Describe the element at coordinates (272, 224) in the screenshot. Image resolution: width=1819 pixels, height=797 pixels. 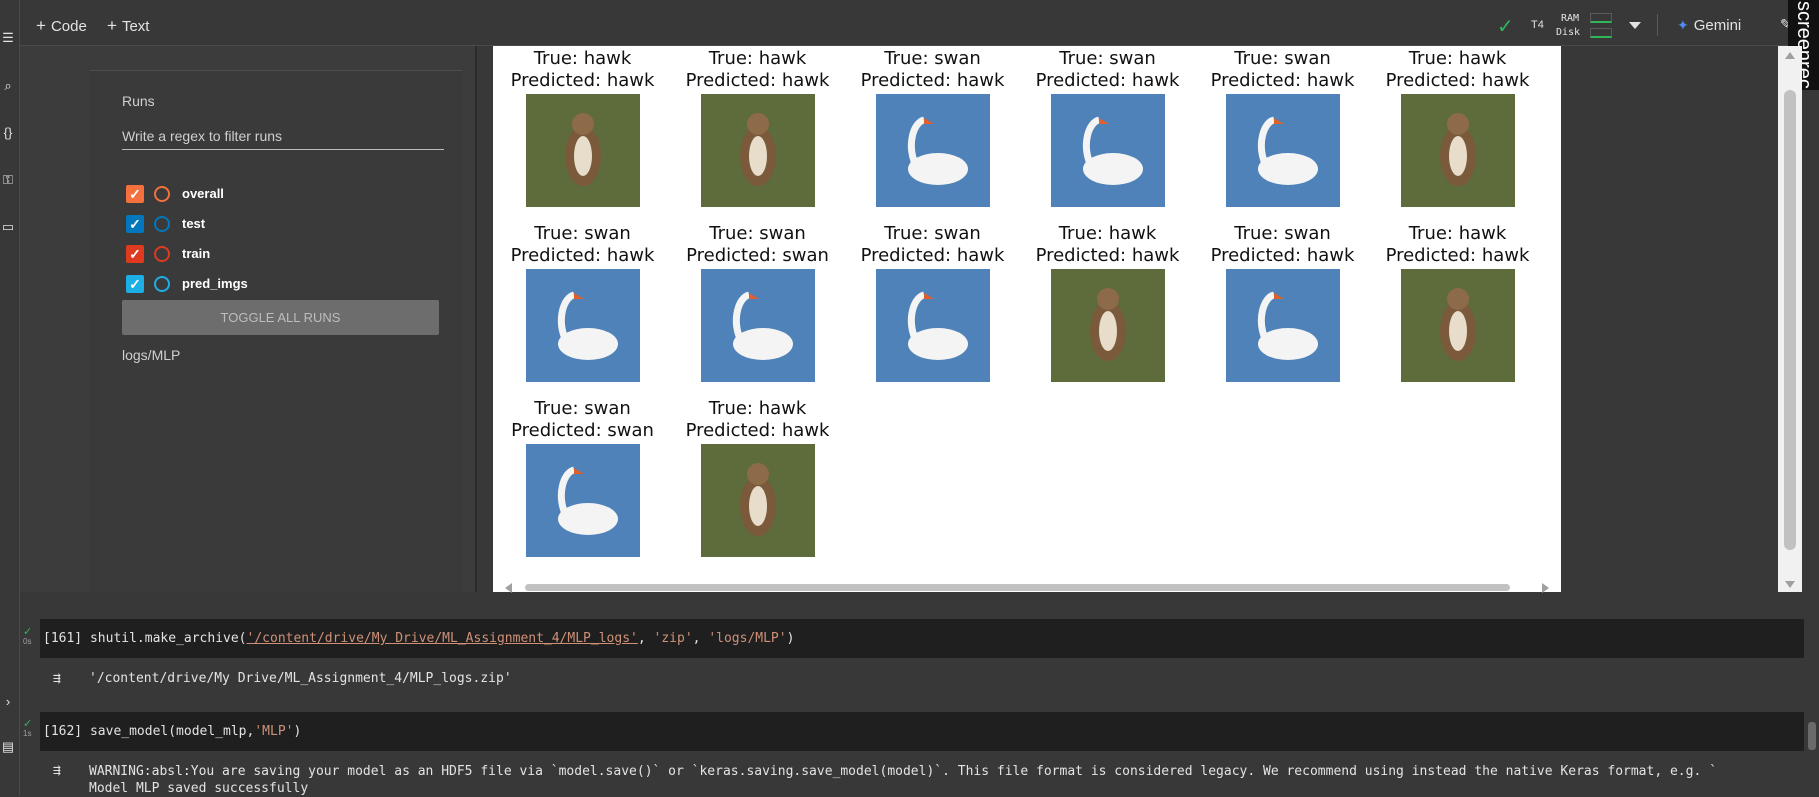
I see `run-row-test: ✓ test` at that location.